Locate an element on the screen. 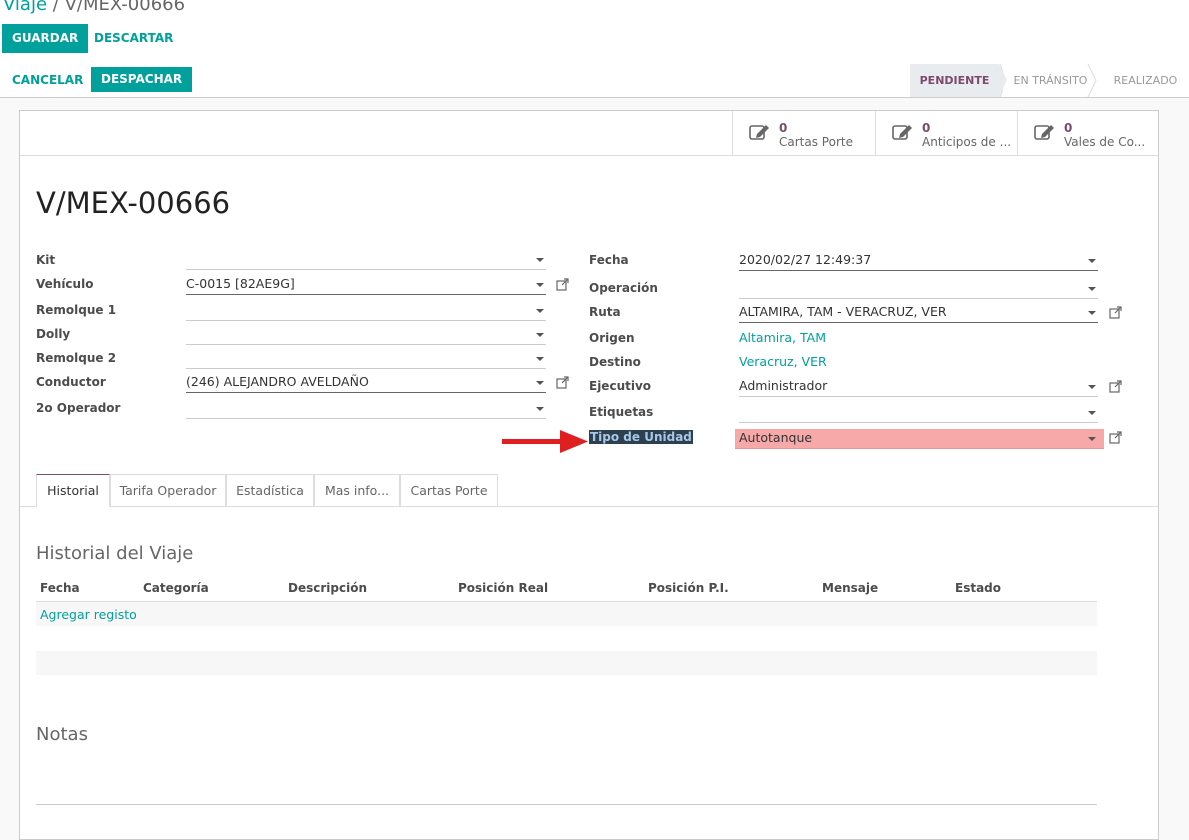 This screenshot has width=1189, height=840. origen-link: Altamira, TAM is located at coordinates (782, 337).